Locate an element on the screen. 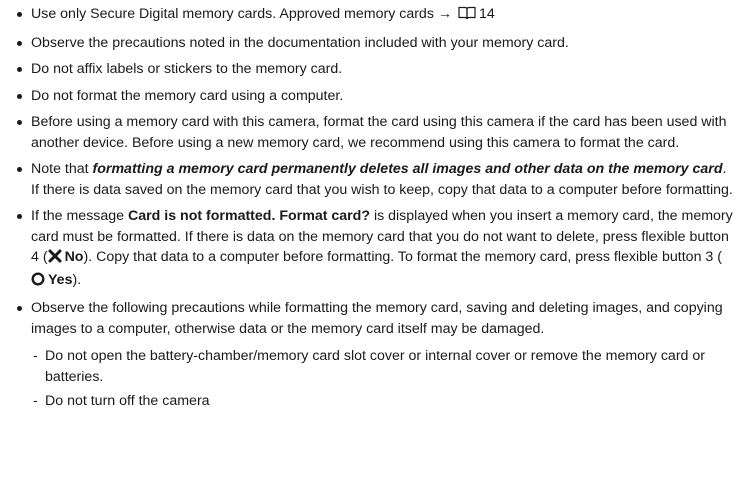  message-text: Card is not formatted. Format card? is located at coordinates (249, 216).